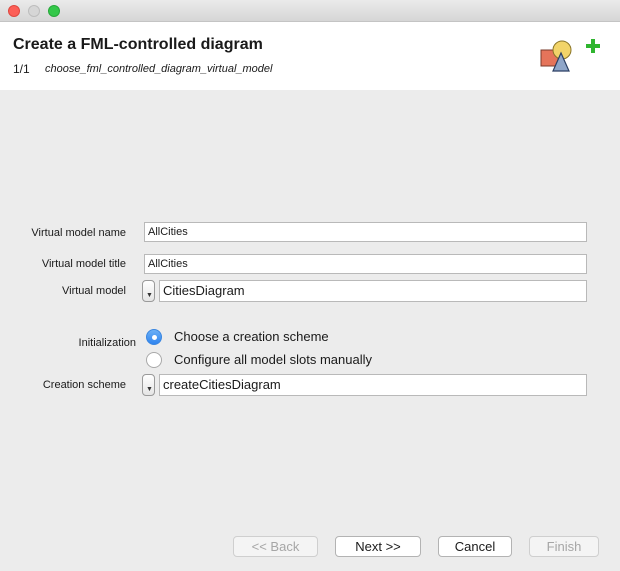 The image size is (620, 571). I want to click on step-counter: 1/1, so click(21, 69).